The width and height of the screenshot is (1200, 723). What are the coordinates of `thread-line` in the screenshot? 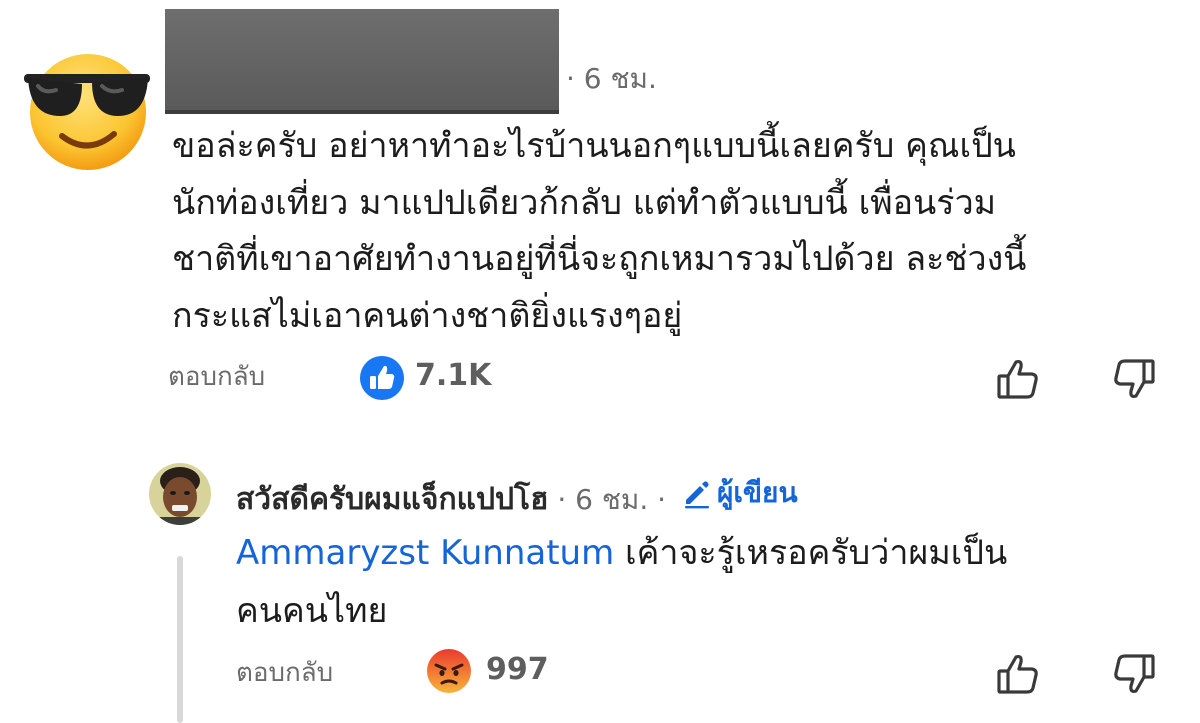 It's located at (180, 639).